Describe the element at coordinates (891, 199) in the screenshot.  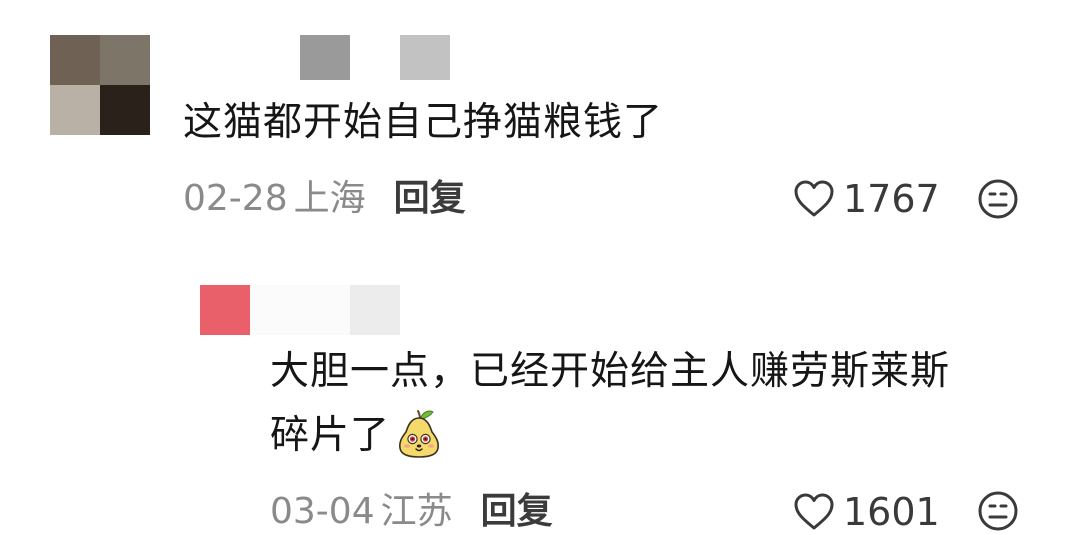
I see `like-count: 1767` at that location.